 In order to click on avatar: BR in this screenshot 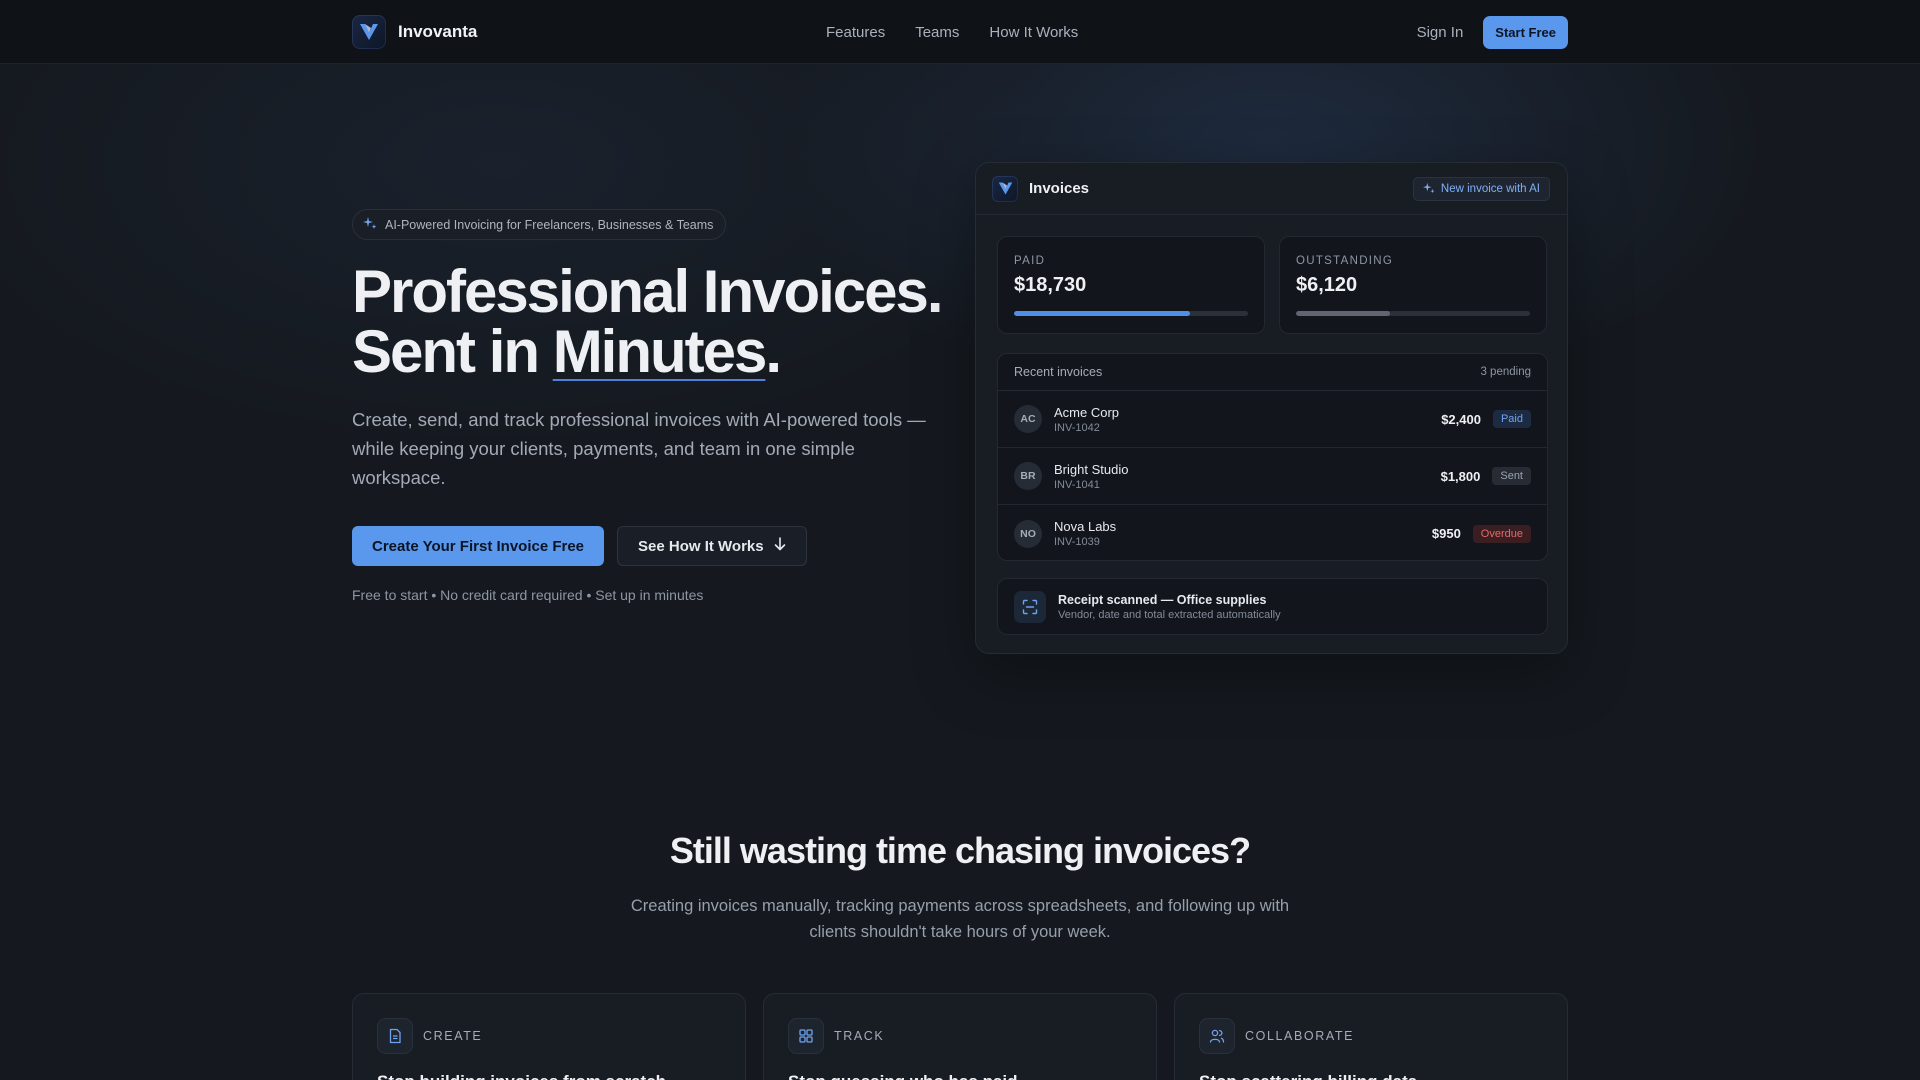, I will do `click(1028, 476)`.